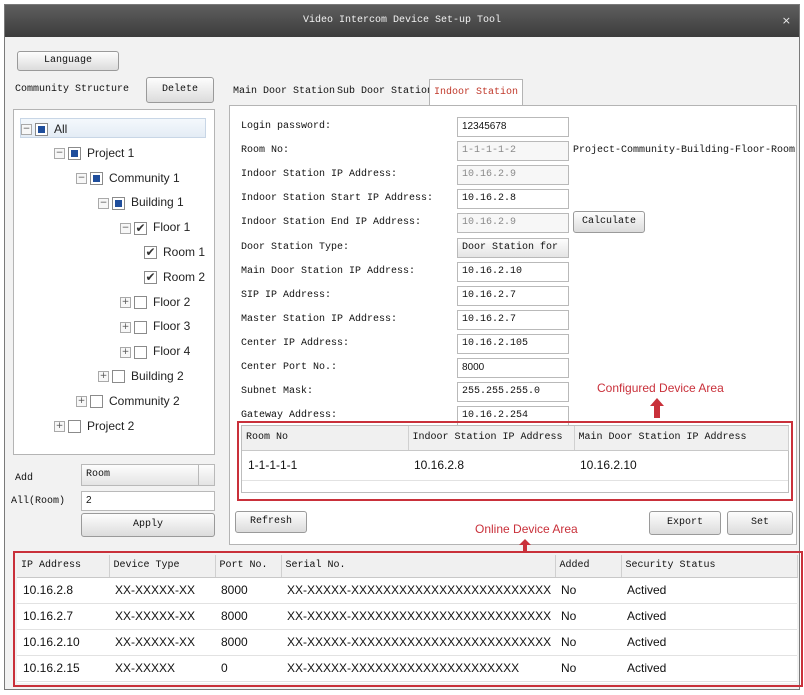 The image size is (804, 695). What do you see at coordinates (128, 401) in the screenshot?
I see `tree-node: + Community 2` at bounding box center [128, 401].